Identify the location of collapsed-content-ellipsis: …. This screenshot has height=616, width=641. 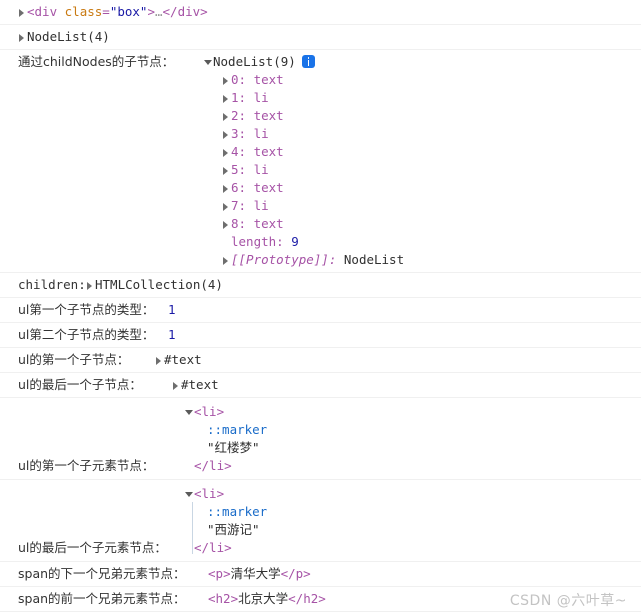
(159, 11).